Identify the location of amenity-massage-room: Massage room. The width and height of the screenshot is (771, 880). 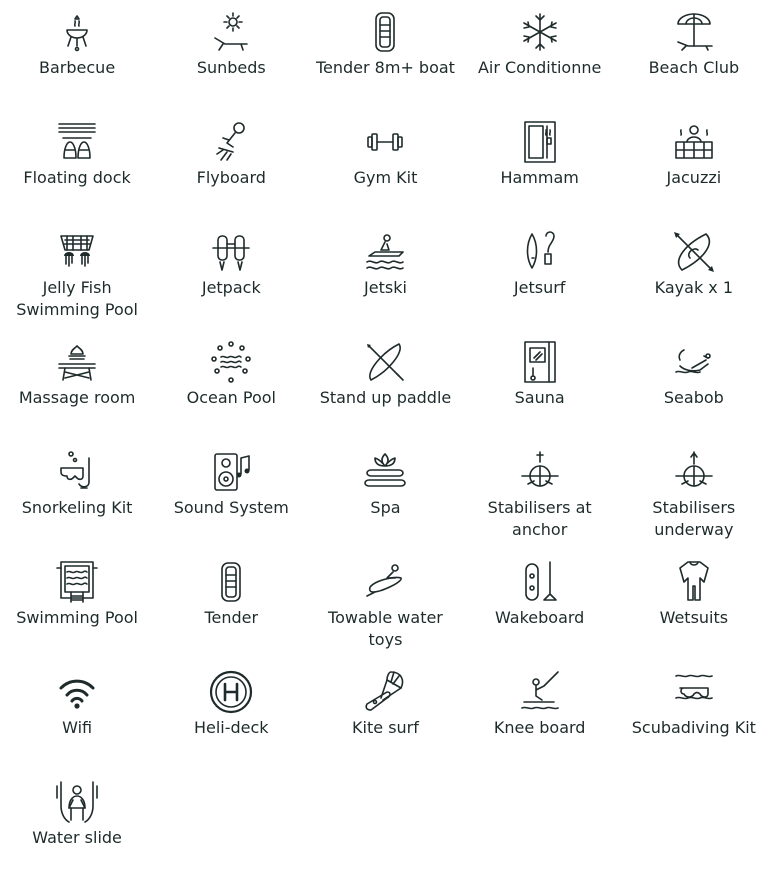
(77, 385).